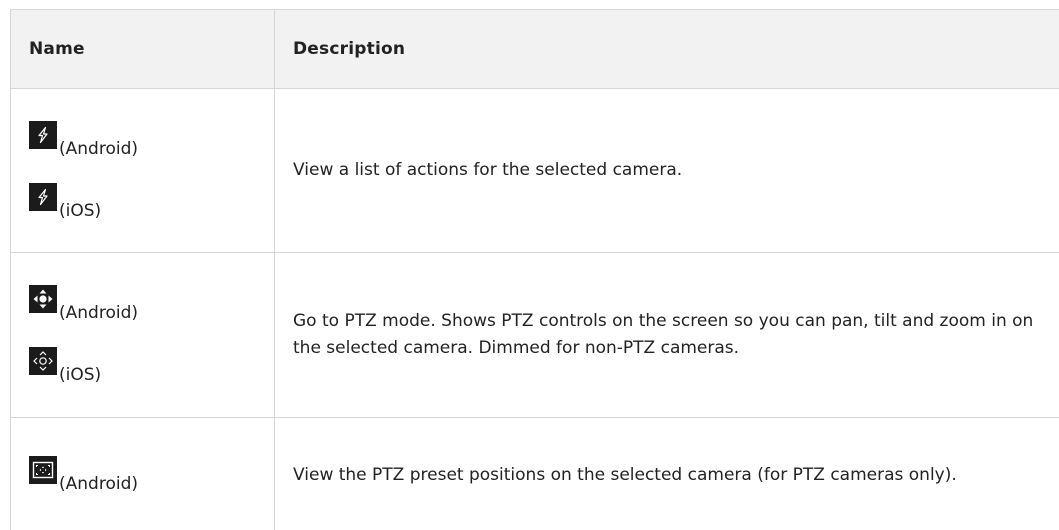  Describe the element at coordinates (43, 299) in the screenshot. I see `ptz-arrows-filled-icon` at that location.